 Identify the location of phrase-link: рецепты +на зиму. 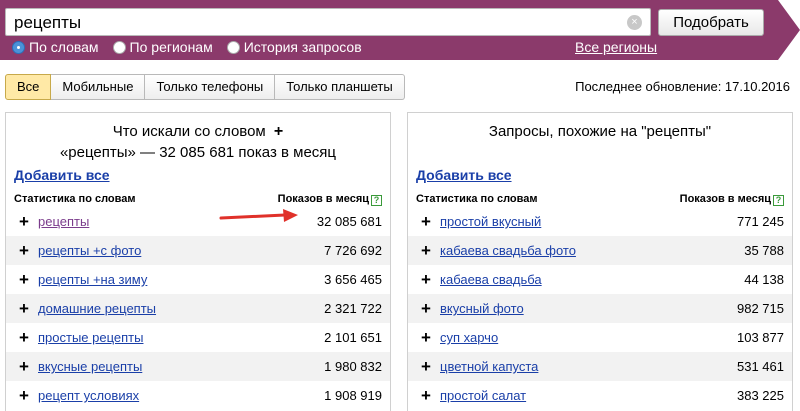
(181, 279).